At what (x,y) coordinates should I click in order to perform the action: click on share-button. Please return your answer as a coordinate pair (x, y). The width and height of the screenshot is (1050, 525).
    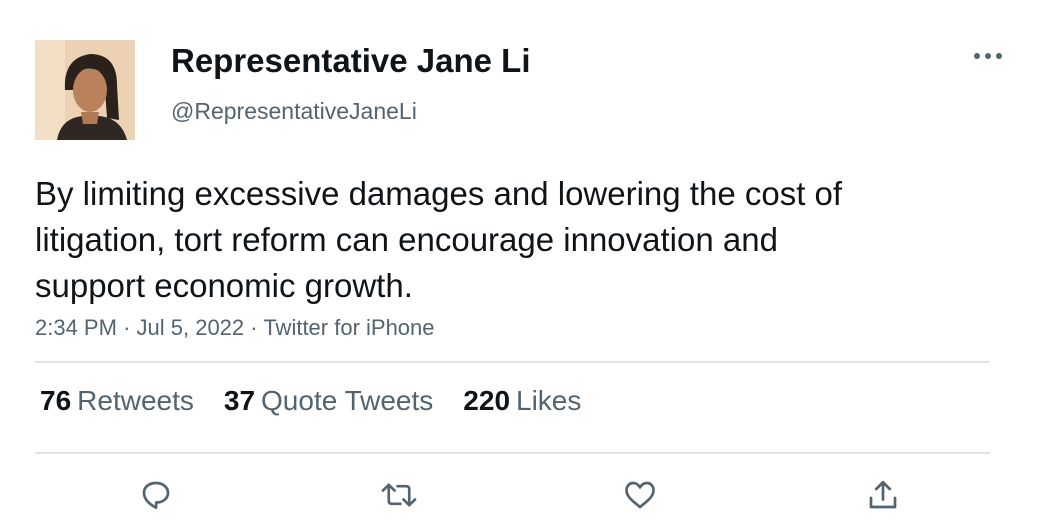
    Looking at the image, I should click on (883, 495).